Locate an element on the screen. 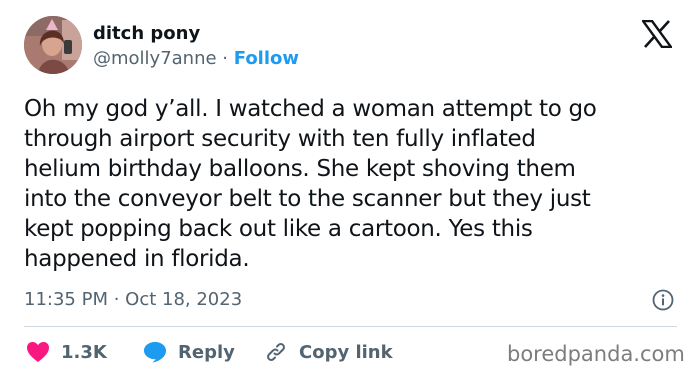 The image size is (700, 379). avatar is located at coordinates (53, 45).